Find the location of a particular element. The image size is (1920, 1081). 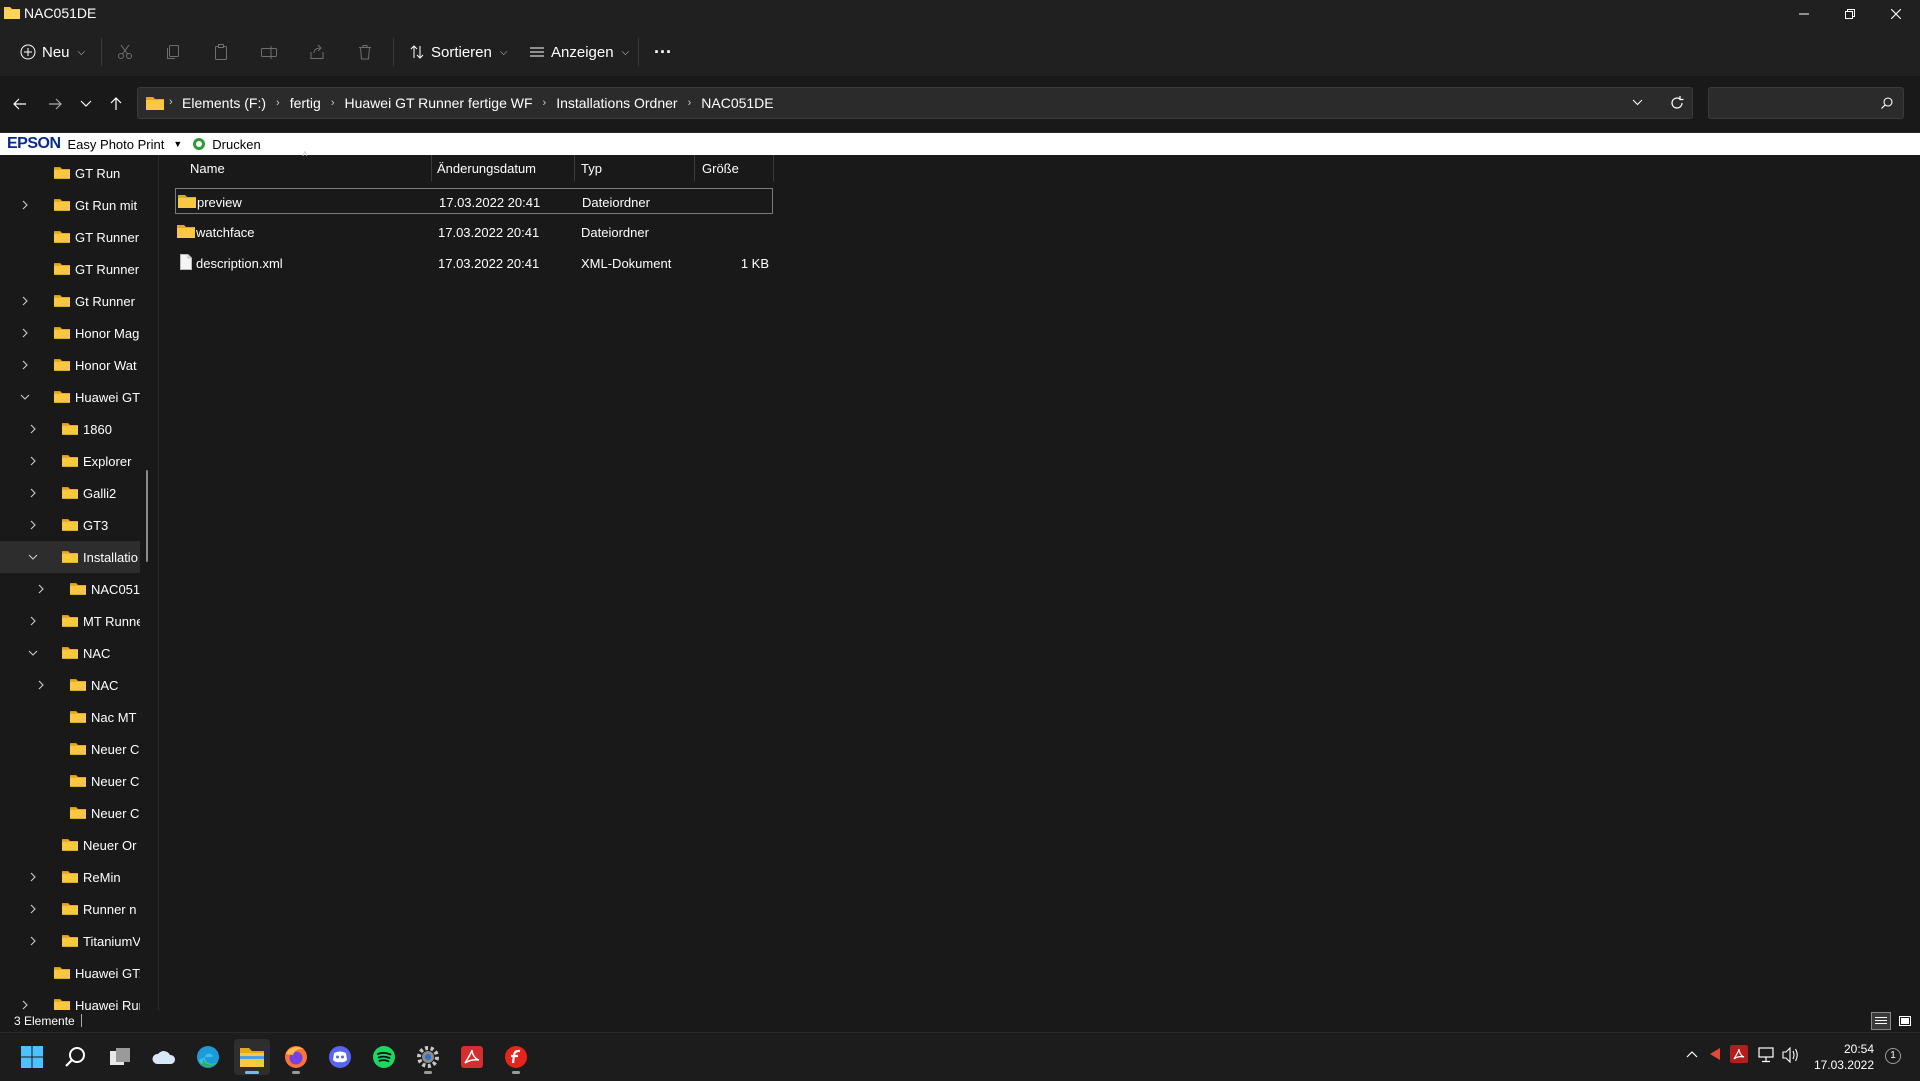

paste-button is located at coordinates (221, 52).